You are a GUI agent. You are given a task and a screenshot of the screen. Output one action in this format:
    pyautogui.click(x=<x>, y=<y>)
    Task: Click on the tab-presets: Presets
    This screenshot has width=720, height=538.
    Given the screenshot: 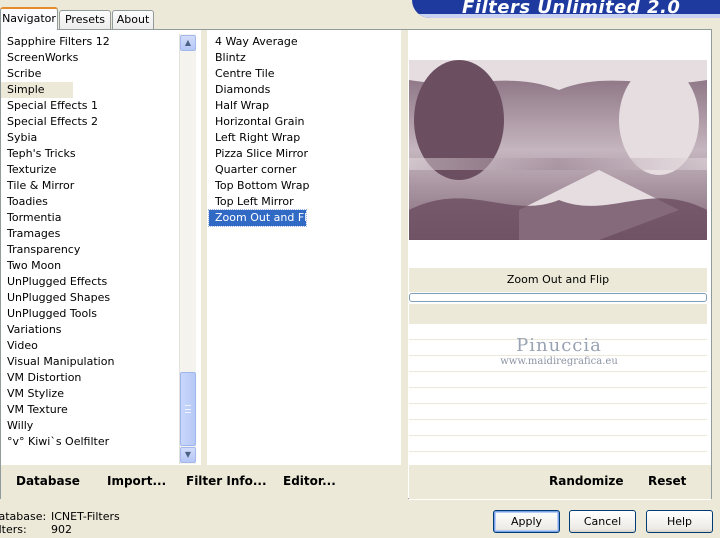 What is the action you would take?
    pyautogui.click(x=85, y=19)
    